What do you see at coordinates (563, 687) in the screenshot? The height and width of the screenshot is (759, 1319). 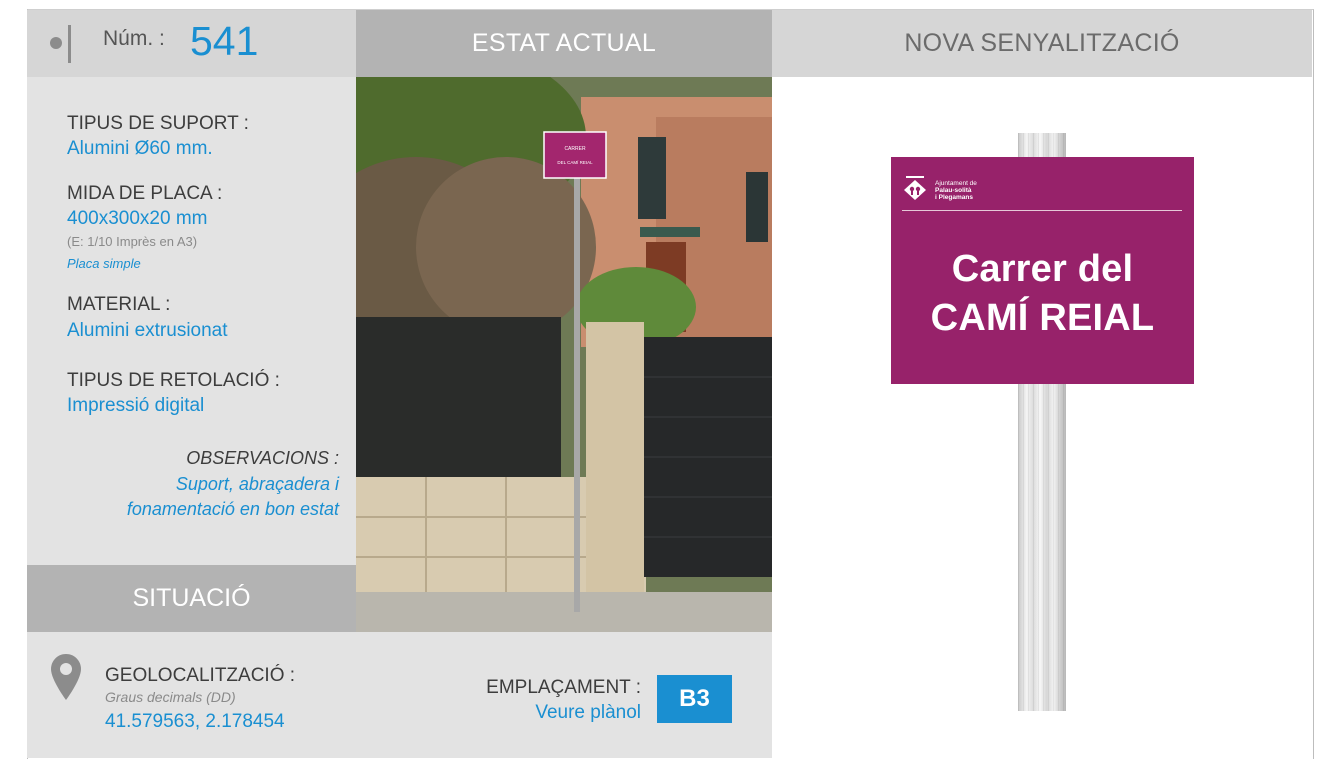 I see `emplacament-label: EMPLAÇAMENT :` at bounding box center [563, 687].